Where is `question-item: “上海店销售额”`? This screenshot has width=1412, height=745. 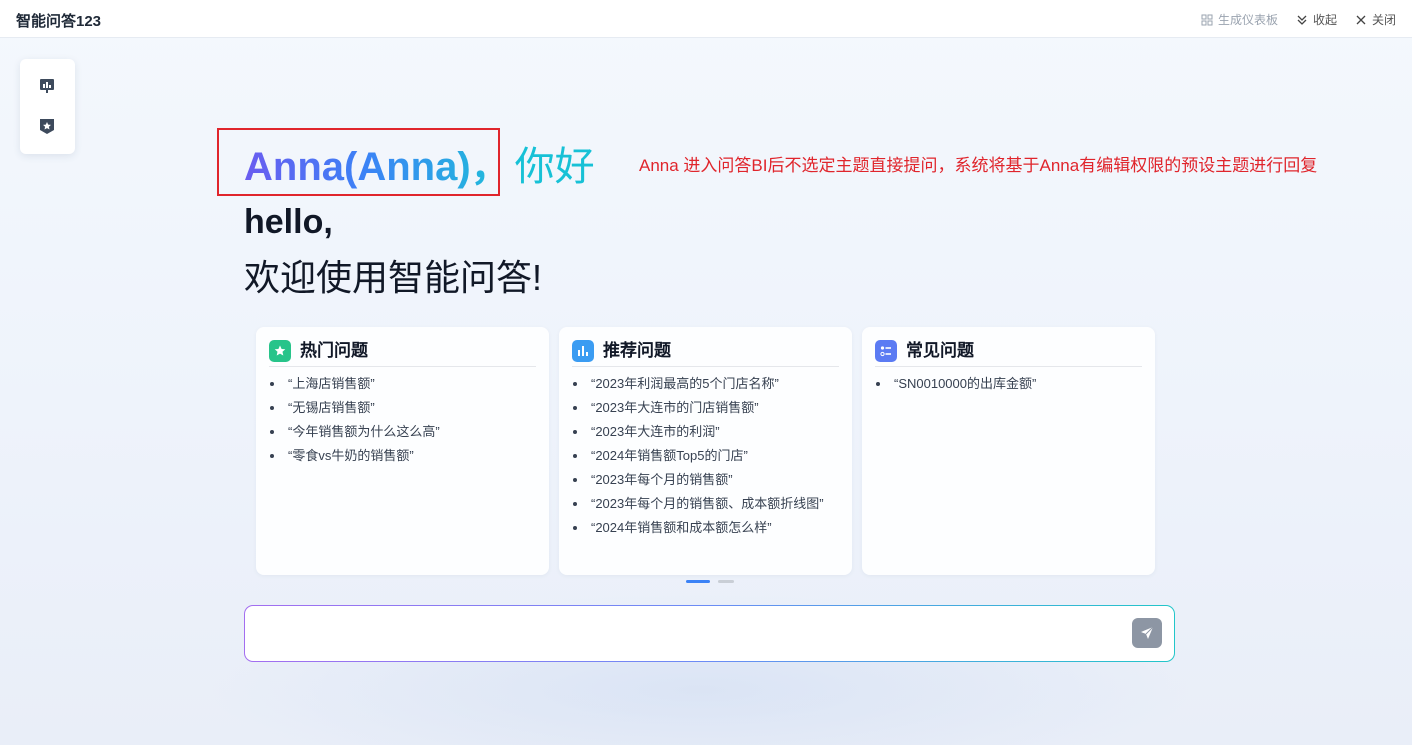
question-item: “上海店销售额” is located at coordinates (401, 383).